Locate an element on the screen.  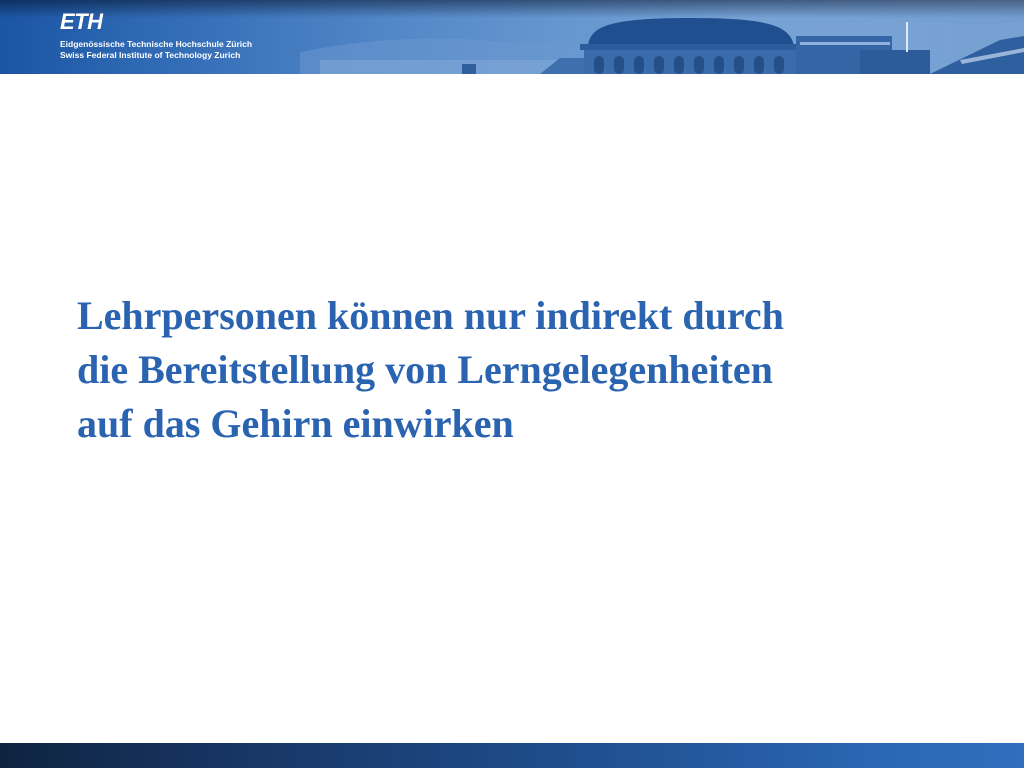
eth-building-panorama-image is located at coordinates (512, 37).